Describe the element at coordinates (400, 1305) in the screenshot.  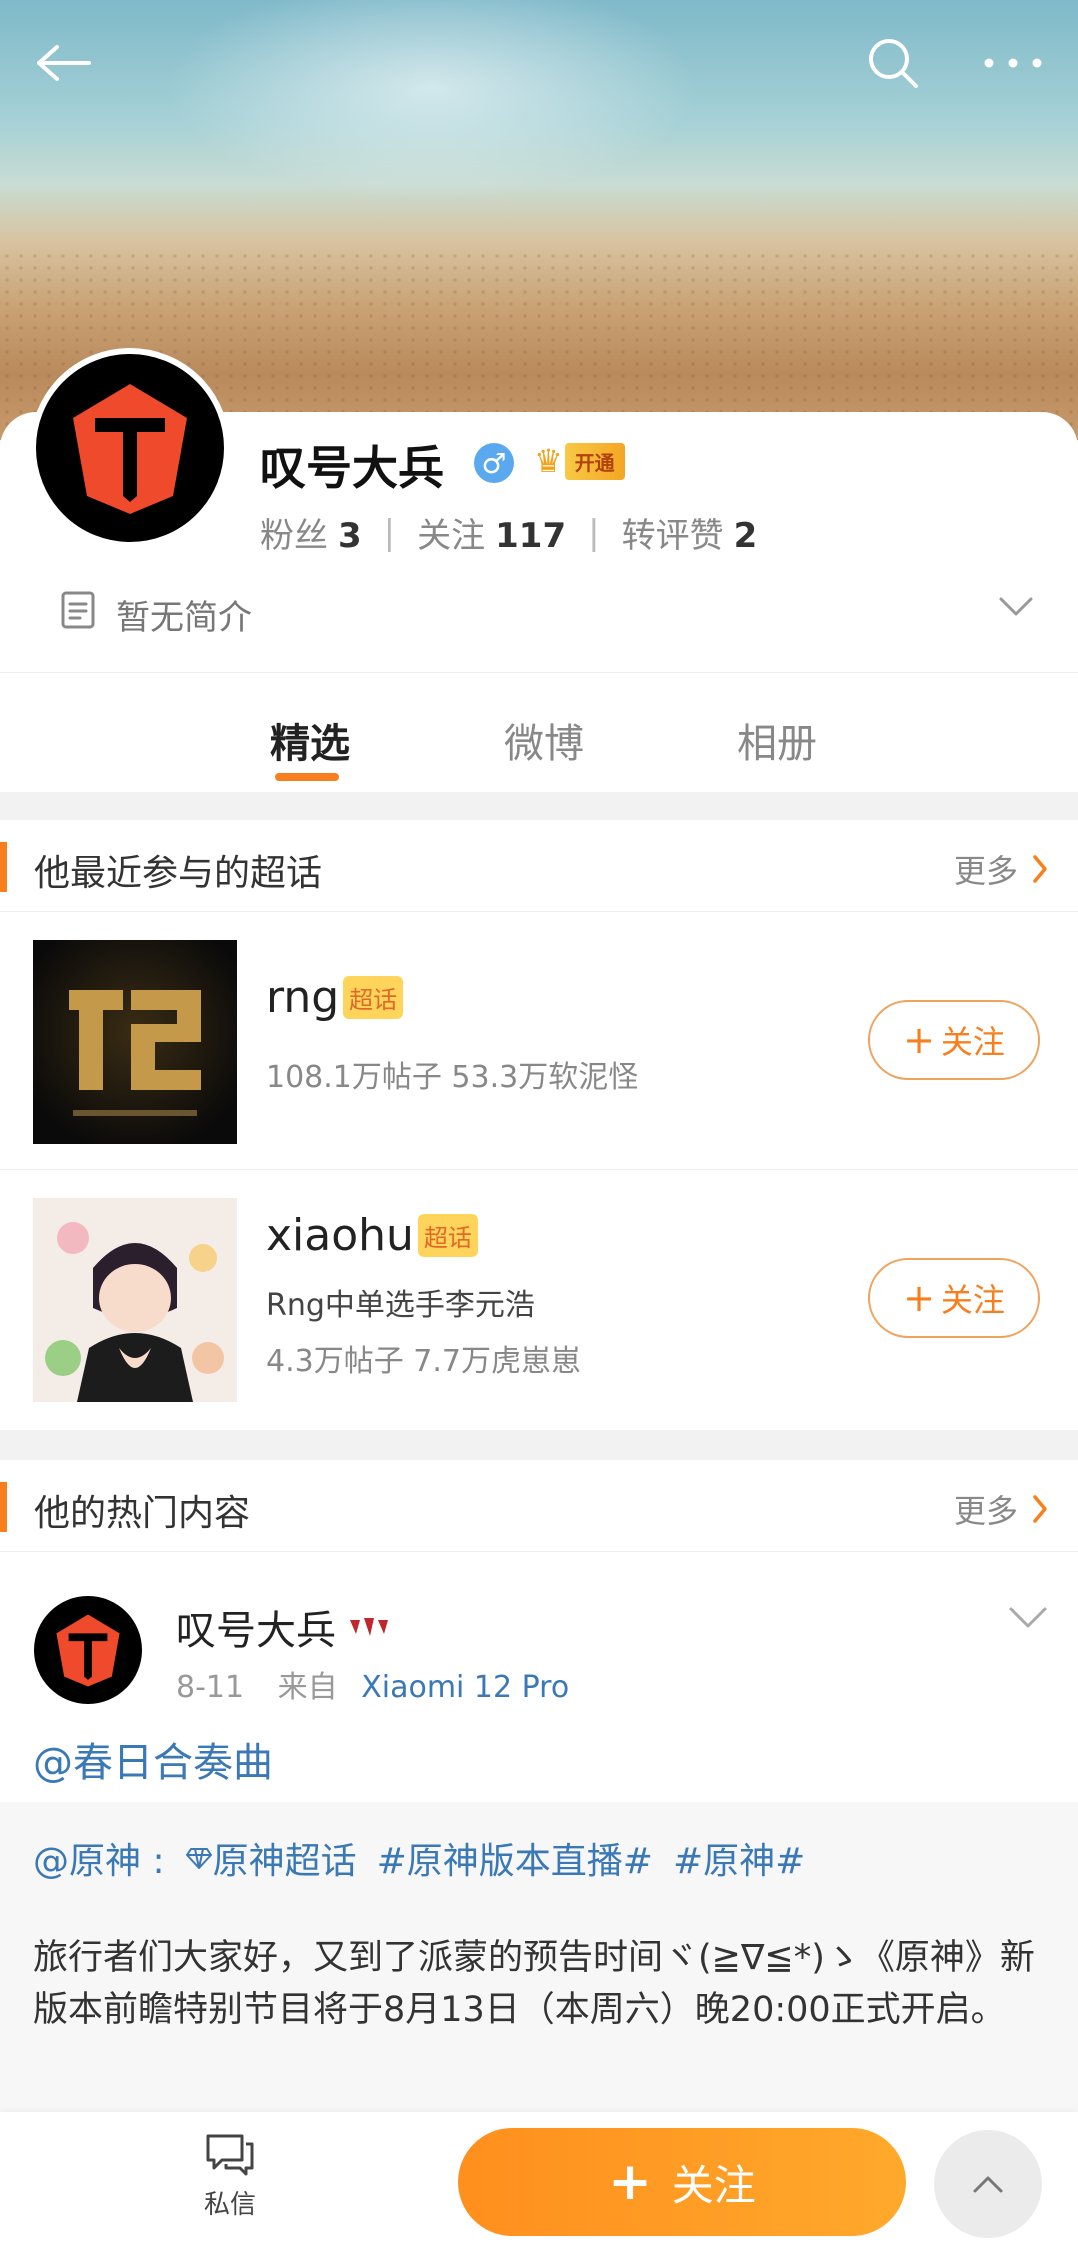
I see `topic-description: Rng中单选手李元浩` at that location.